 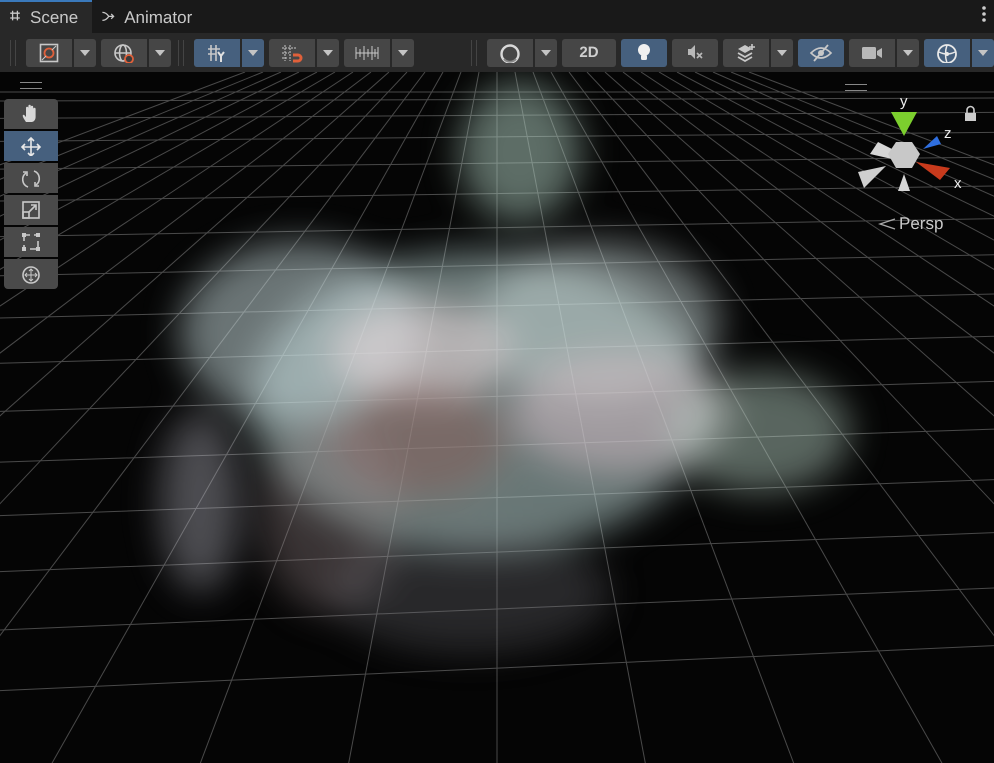 What do you see at coordinates (933, 171) in the screenshot?
I see `x-axis-cone` at bounding box center [933, 171].